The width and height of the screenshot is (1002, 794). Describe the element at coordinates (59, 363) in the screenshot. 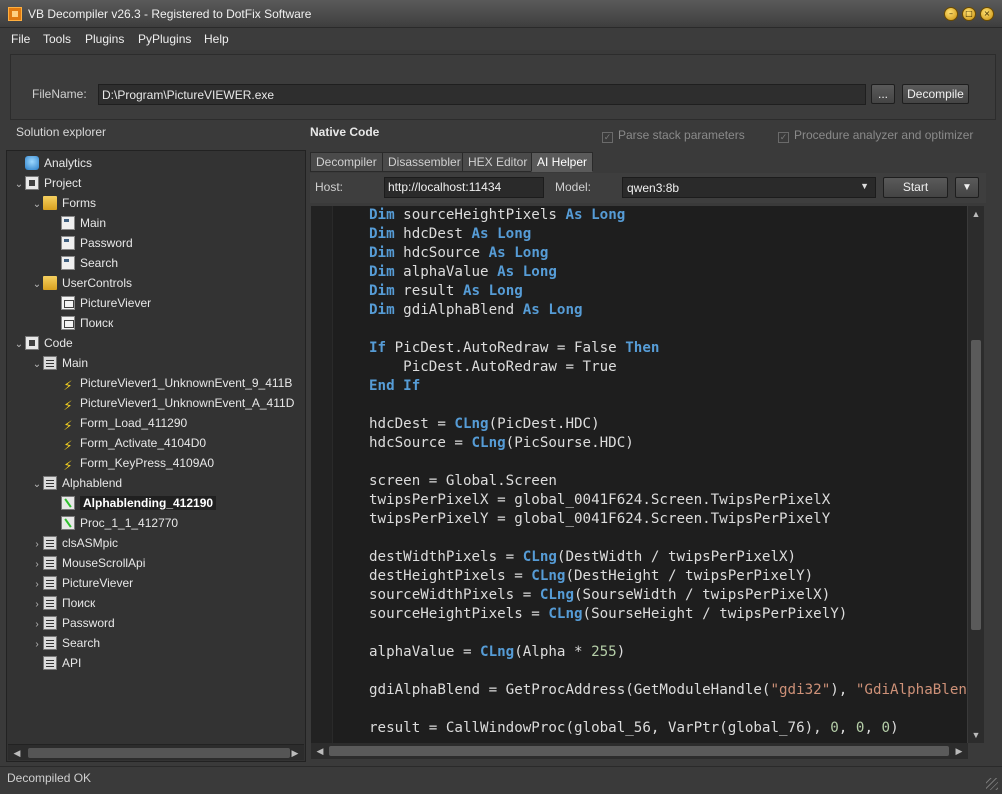

I see `tree-node: ⌄ Main` at that location.